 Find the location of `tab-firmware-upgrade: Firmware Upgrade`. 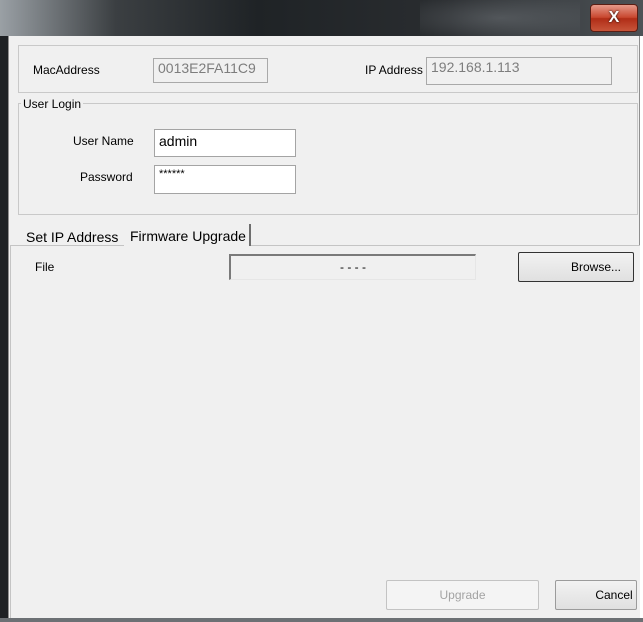

tab-firmware-upgrade: Firmware Upgrade is located at coordinates (187, 235).